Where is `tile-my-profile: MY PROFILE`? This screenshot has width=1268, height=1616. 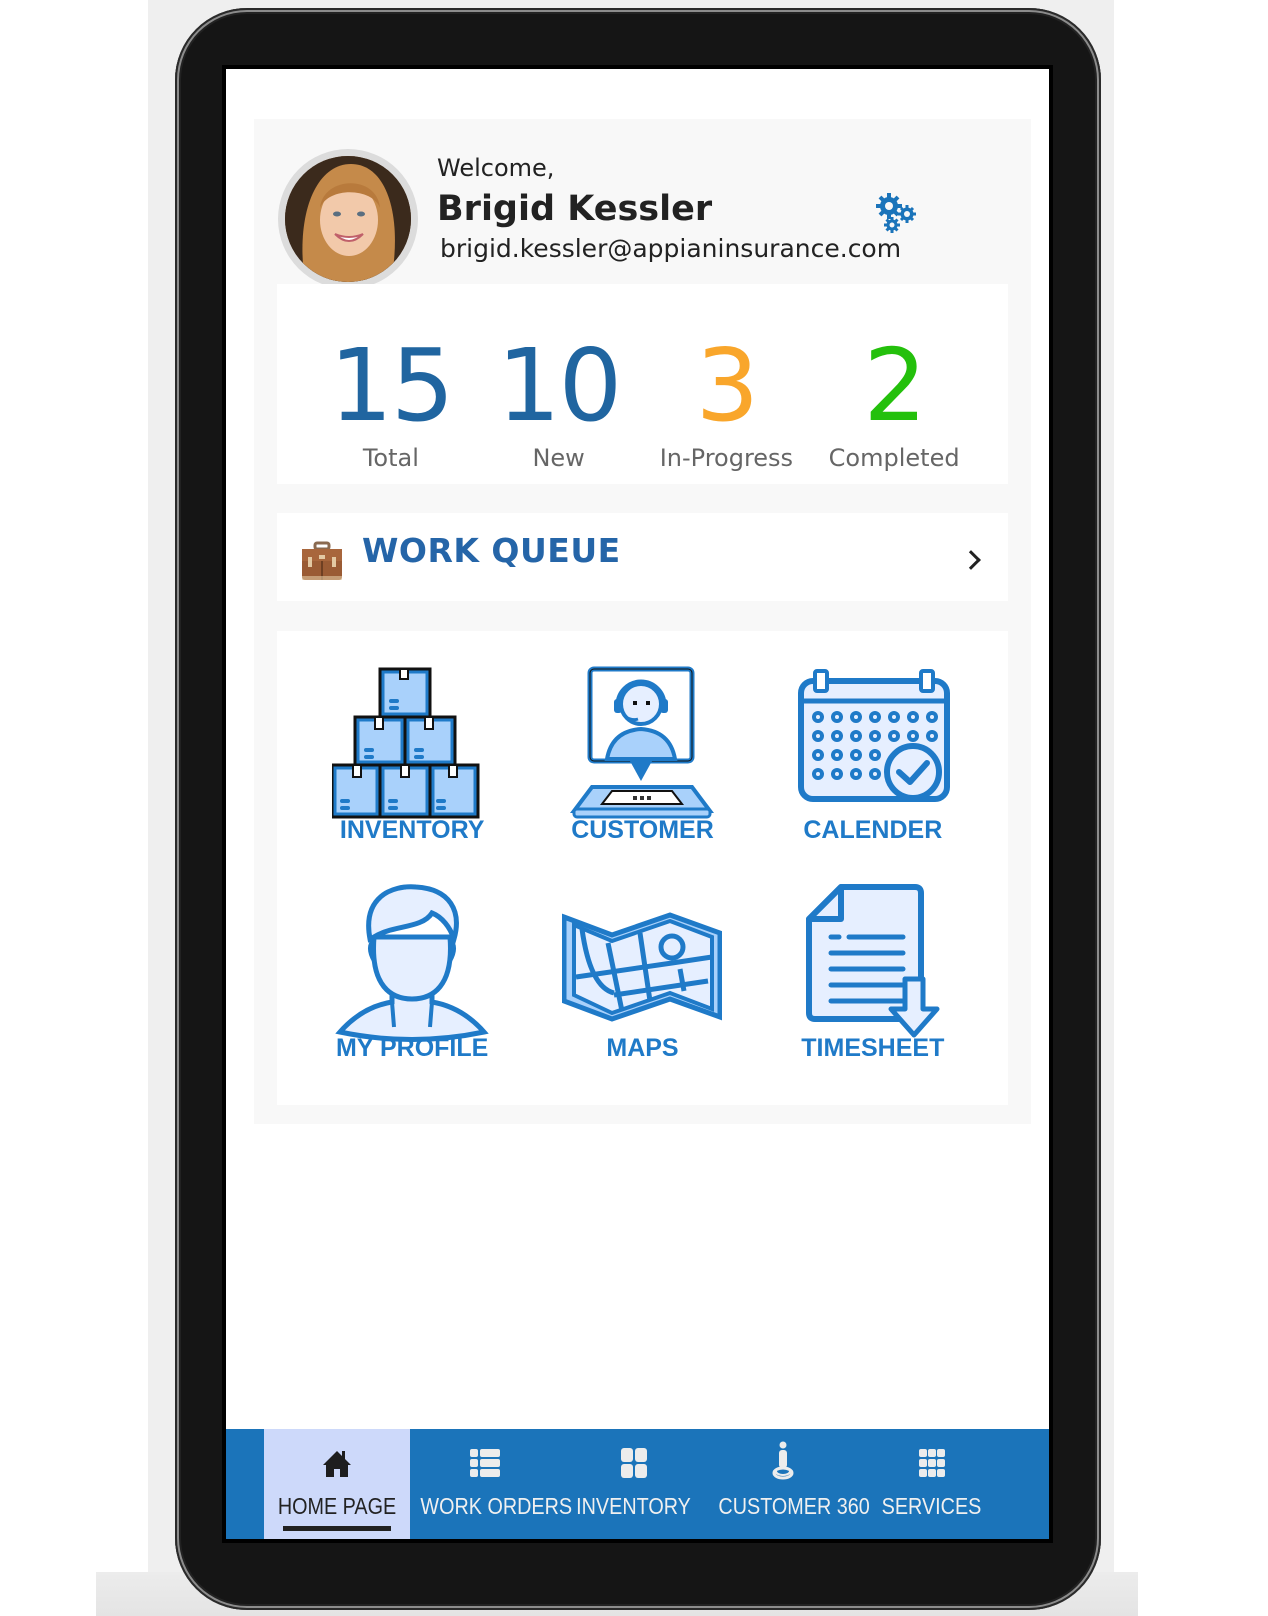
tile-my-profile: MY PROFILE is located at coordinates (412, 986).